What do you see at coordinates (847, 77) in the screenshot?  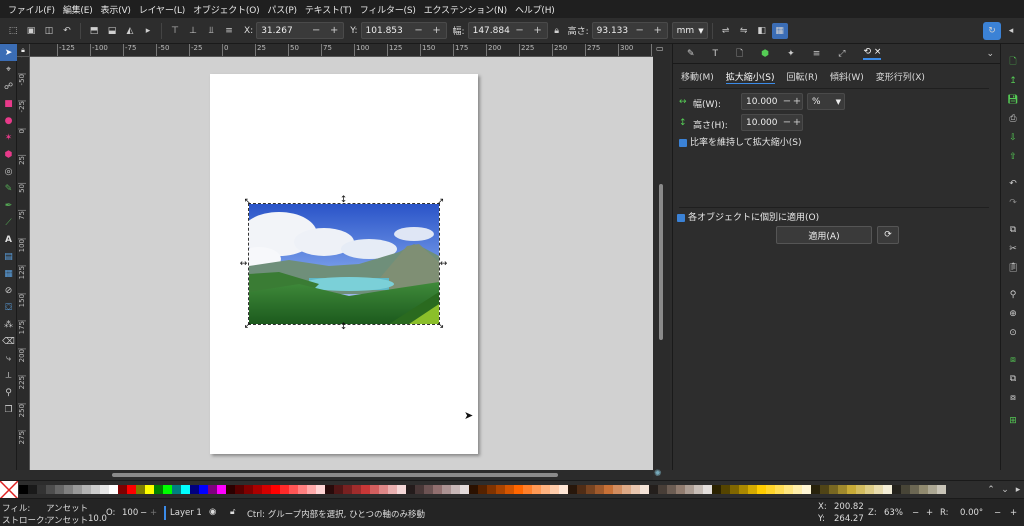 I see `tab-skew: 傾斜(W)` at bounding box center [847, 77].